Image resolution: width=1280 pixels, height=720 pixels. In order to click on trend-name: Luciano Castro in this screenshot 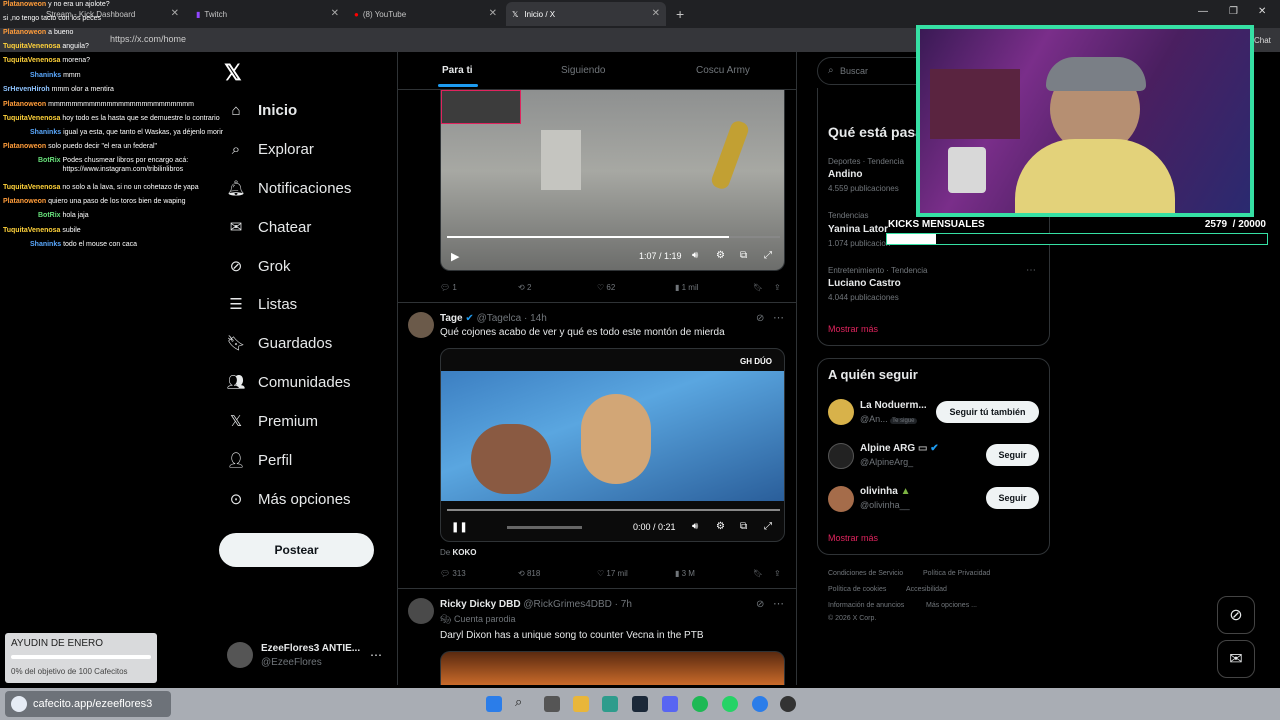, I will do `click(864, 283)`.